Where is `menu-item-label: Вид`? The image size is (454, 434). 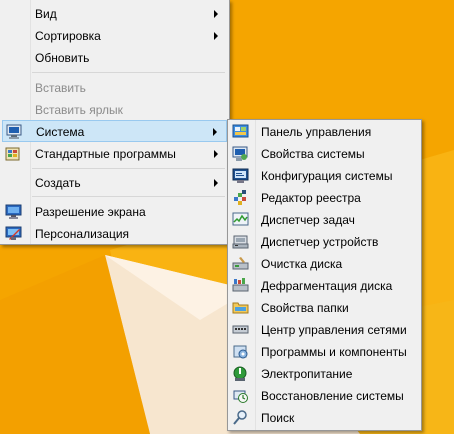 menu-item-label: Вид is located at coordinates (46, 14).